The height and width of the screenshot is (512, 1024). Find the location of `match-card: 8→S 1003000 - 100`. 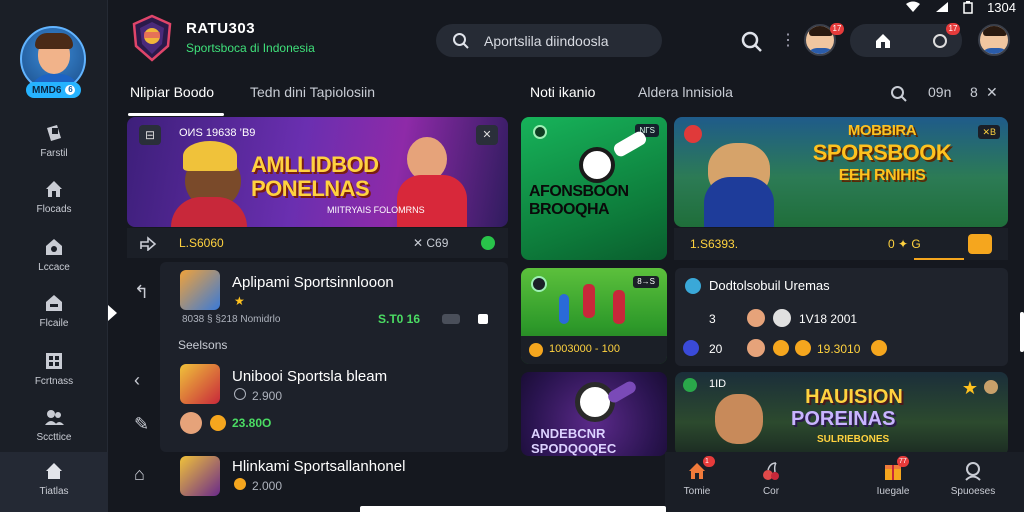

match-card: 8→S 1003000 - 100 is located at coordinates (594, 316).